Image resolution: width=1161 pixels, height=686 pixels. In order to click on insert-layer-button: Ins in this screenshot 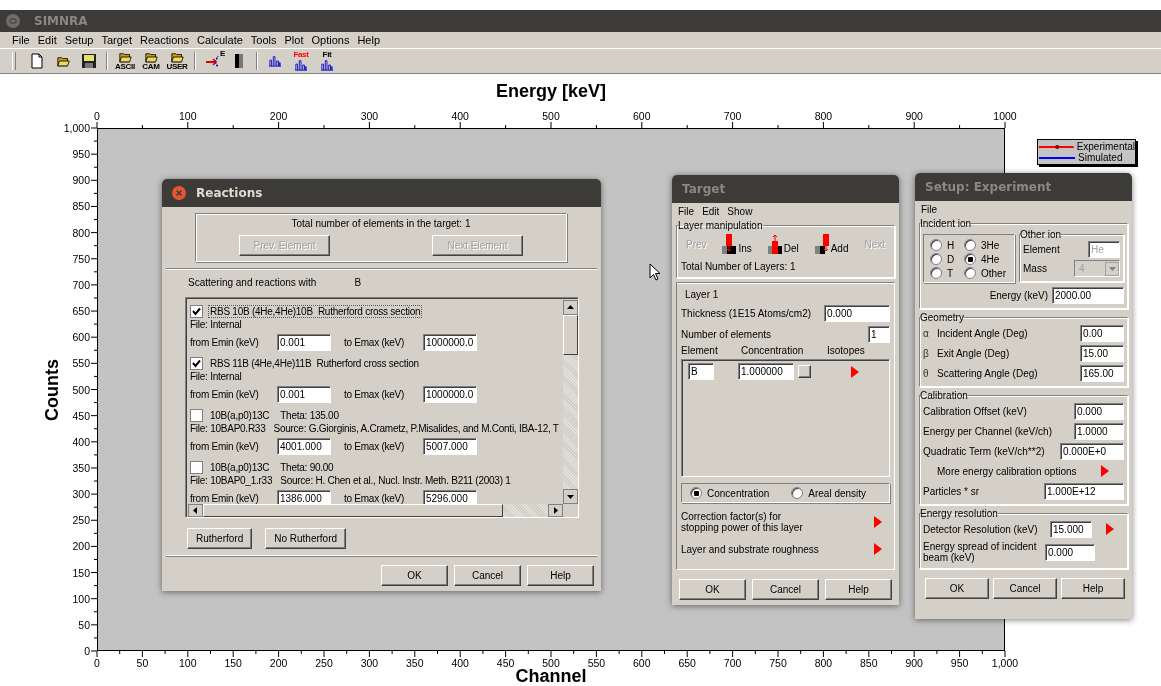, I will do `click(737, 244)`.